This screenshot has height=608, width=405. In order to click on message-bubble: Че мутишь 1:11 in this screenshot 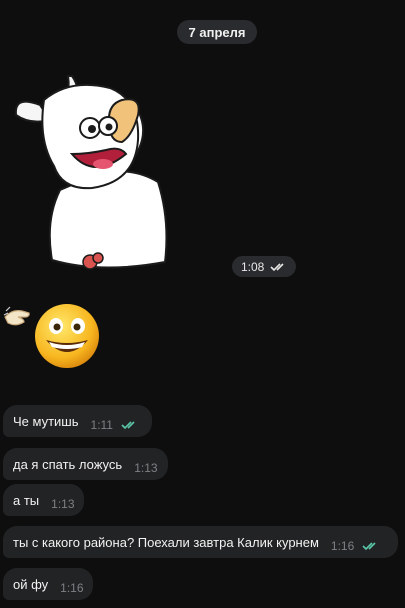, I will do `click(77, 421)`.